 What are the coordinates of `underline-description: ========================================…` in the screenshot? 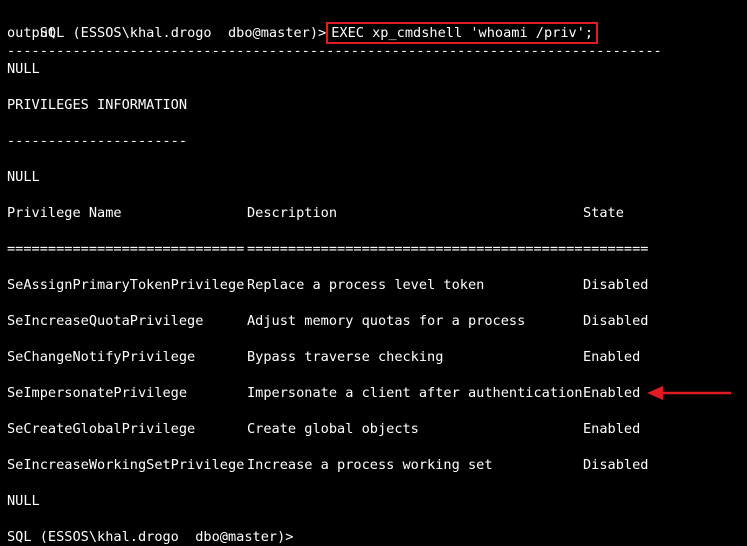 It's located at (415, 249).